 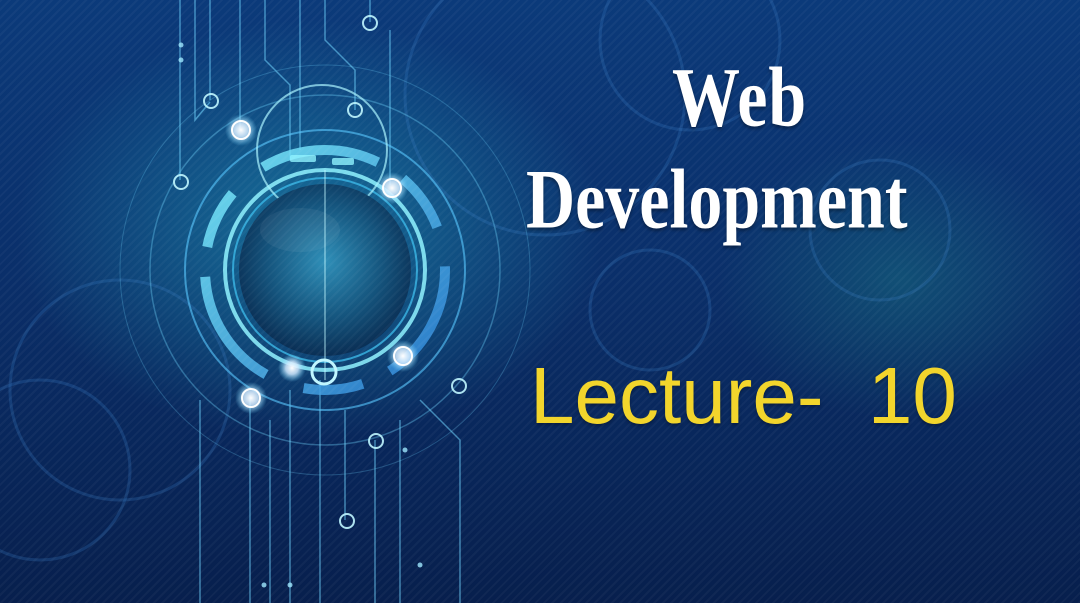 What do you see at coordinates (717, 199) in the screenshot?
I see `slide-title-line-2: Development` at bounding box center [717, 199].